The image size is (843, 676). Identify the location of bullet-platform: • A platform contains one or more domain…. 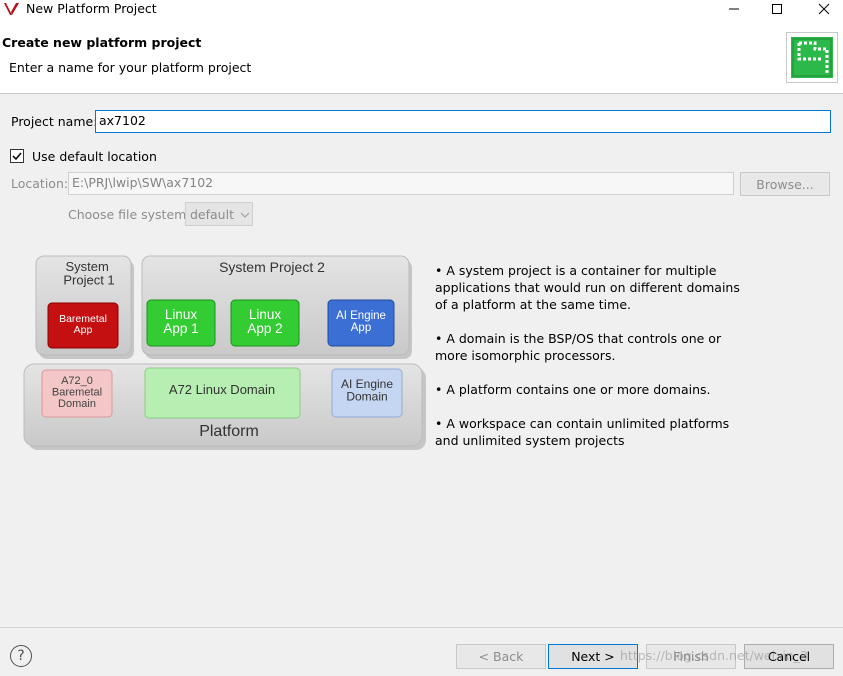
(573, 389).